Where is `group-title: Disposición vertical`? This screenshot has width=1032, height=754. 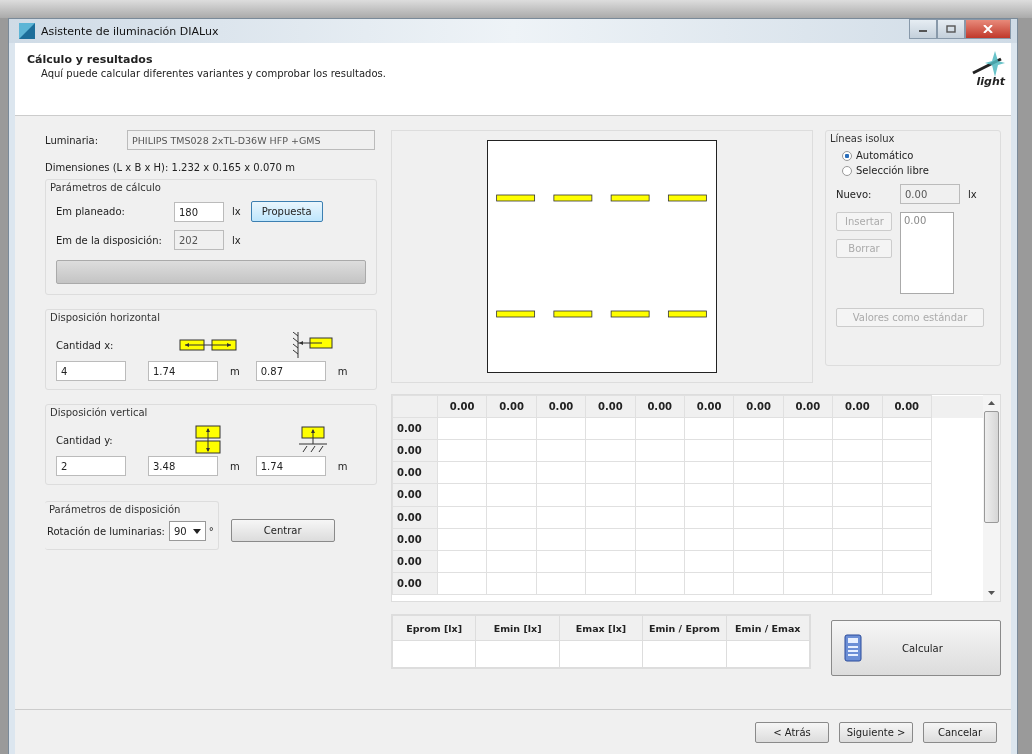
group-title: Disposición vertical is located at coordinates (99, 412).